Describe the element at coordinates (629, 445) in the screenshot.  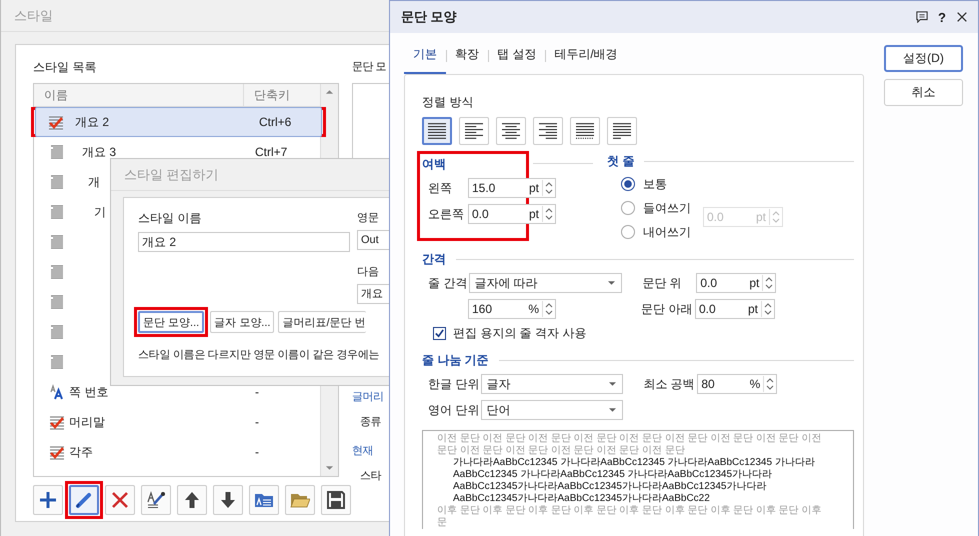
I see `preview-text: 이전 문단 이전 문단 이전 문단 이전 문단 이전 문단 이전 문단 이전 문단 이전 문단 이전 문단 이전 문단 이전 문단 이전 문단 이전 문단 이전 문단` at that location.